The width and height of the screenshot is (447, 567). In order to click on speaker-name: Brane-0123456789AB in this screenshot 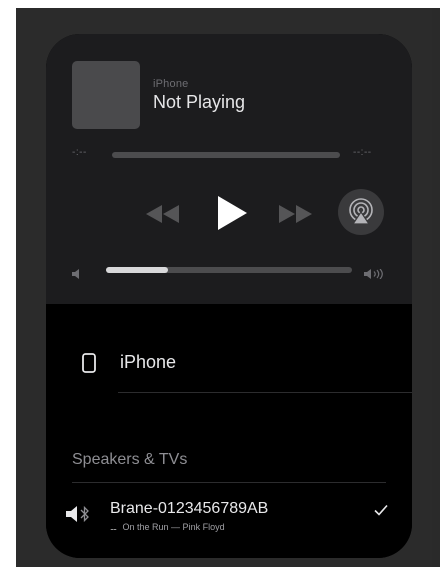, I will do `click(189, 508)`.